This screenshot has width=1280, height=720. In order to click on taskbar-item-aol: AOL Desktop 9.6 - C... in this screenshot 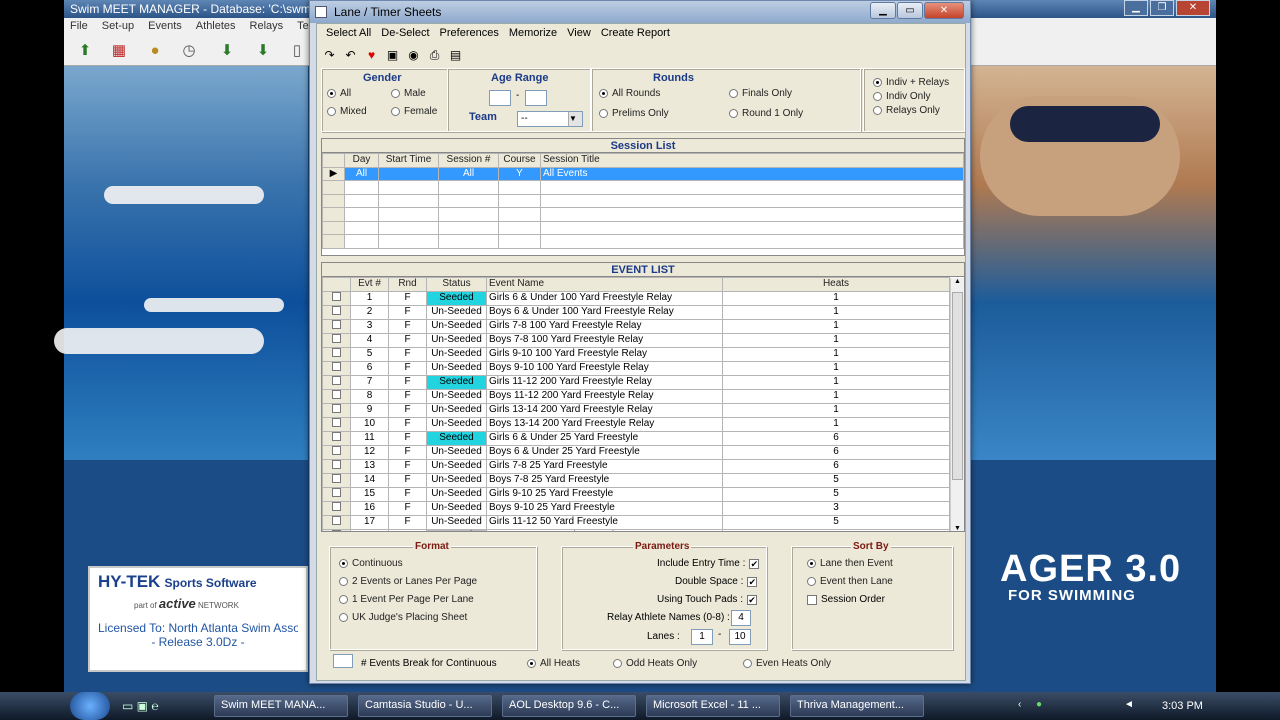, I will do `click(569, 706)`.